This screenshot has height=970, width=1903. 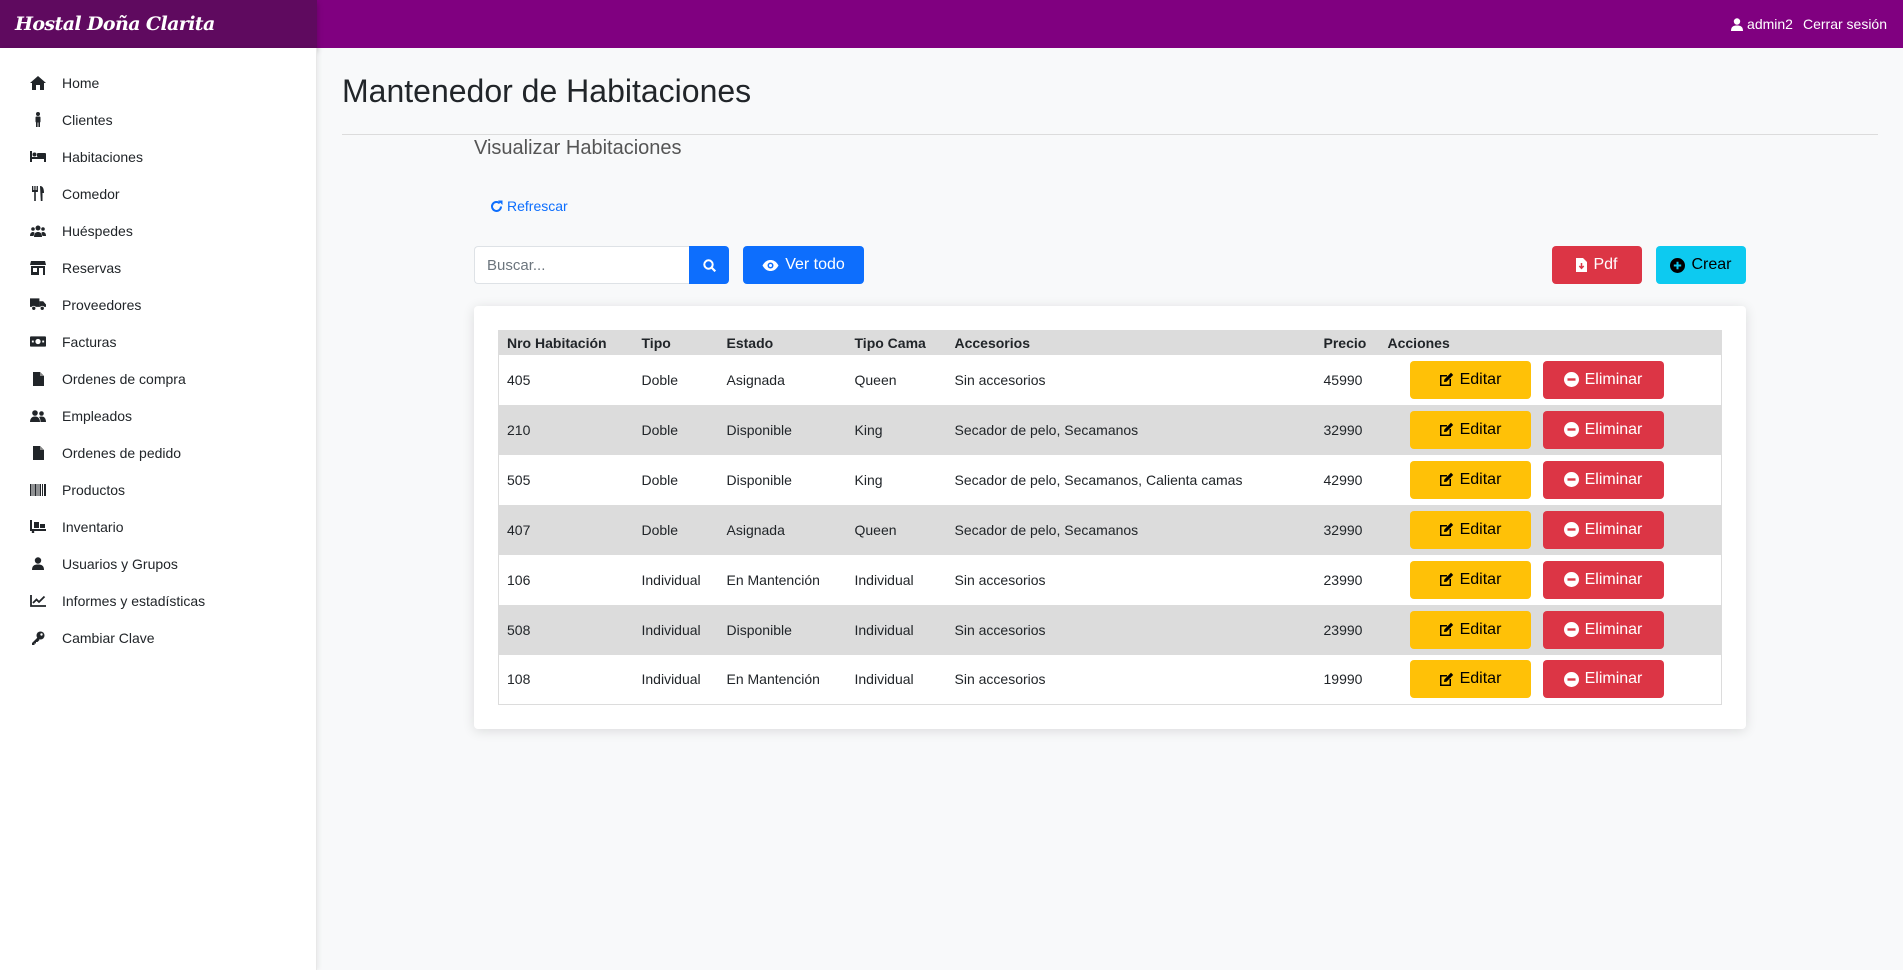 I want to click on dolly-icon, so click(x=38, y=527).